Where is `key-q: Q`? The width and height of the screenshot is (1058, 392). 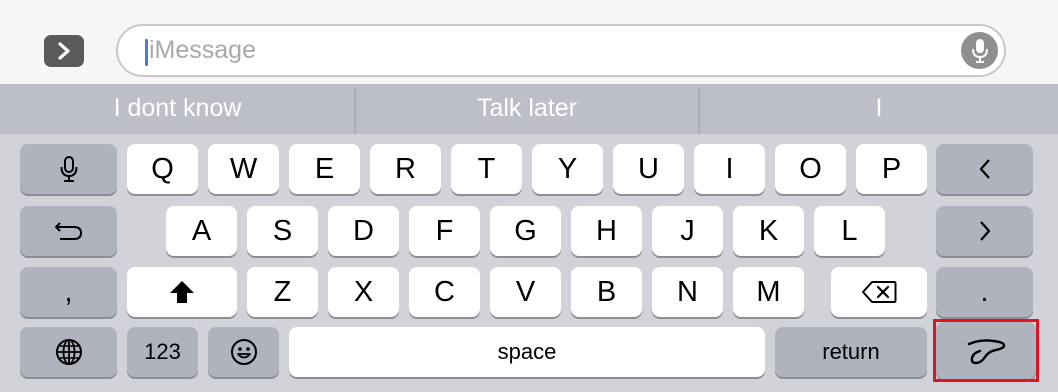
key-q: Q is located at coordinates (162, 169).